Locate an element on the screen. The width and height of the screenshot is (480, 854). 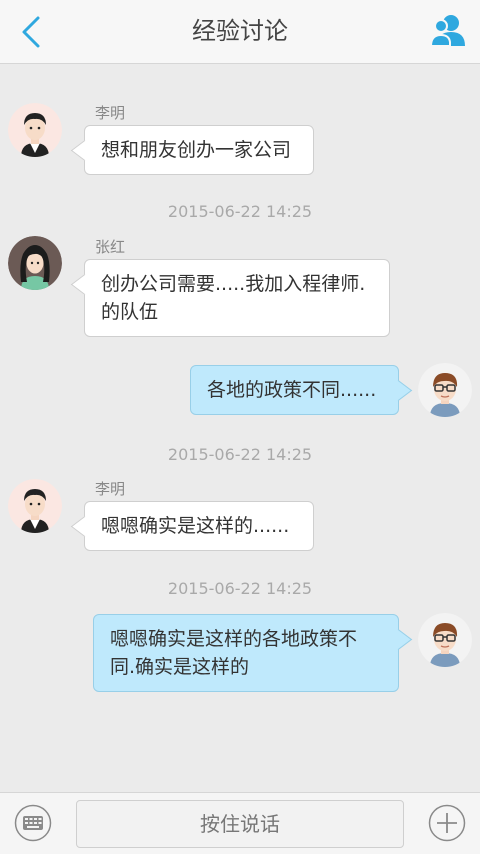
message-bubble: 创办公司需要.....我加入程律师.的队伍 is located at coordinates (237, 298).